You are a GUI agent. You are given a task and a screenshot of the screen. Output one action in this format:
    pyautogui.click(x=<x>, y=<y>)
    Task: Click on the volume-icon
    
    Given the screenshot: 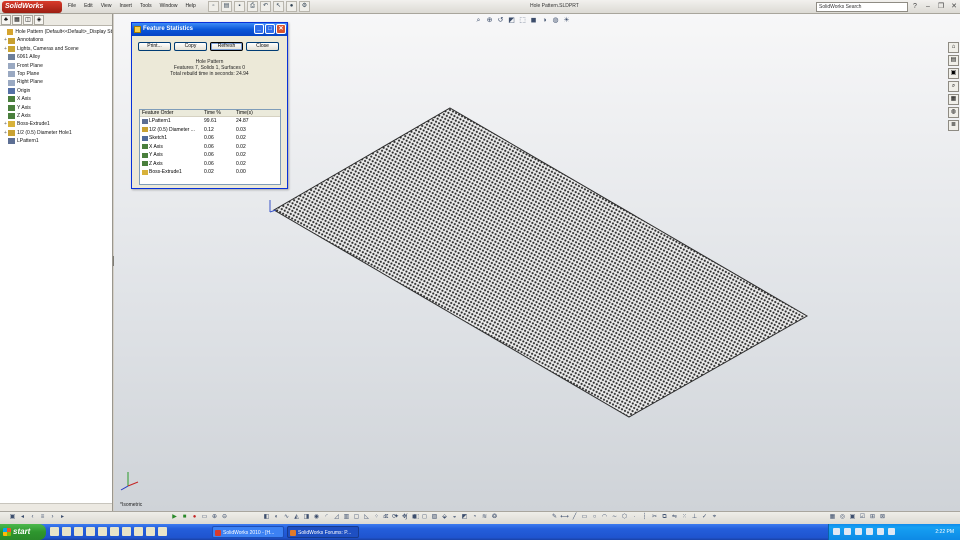 What is the action you would take?
    pyautogui.click(x=847, y=531)
    